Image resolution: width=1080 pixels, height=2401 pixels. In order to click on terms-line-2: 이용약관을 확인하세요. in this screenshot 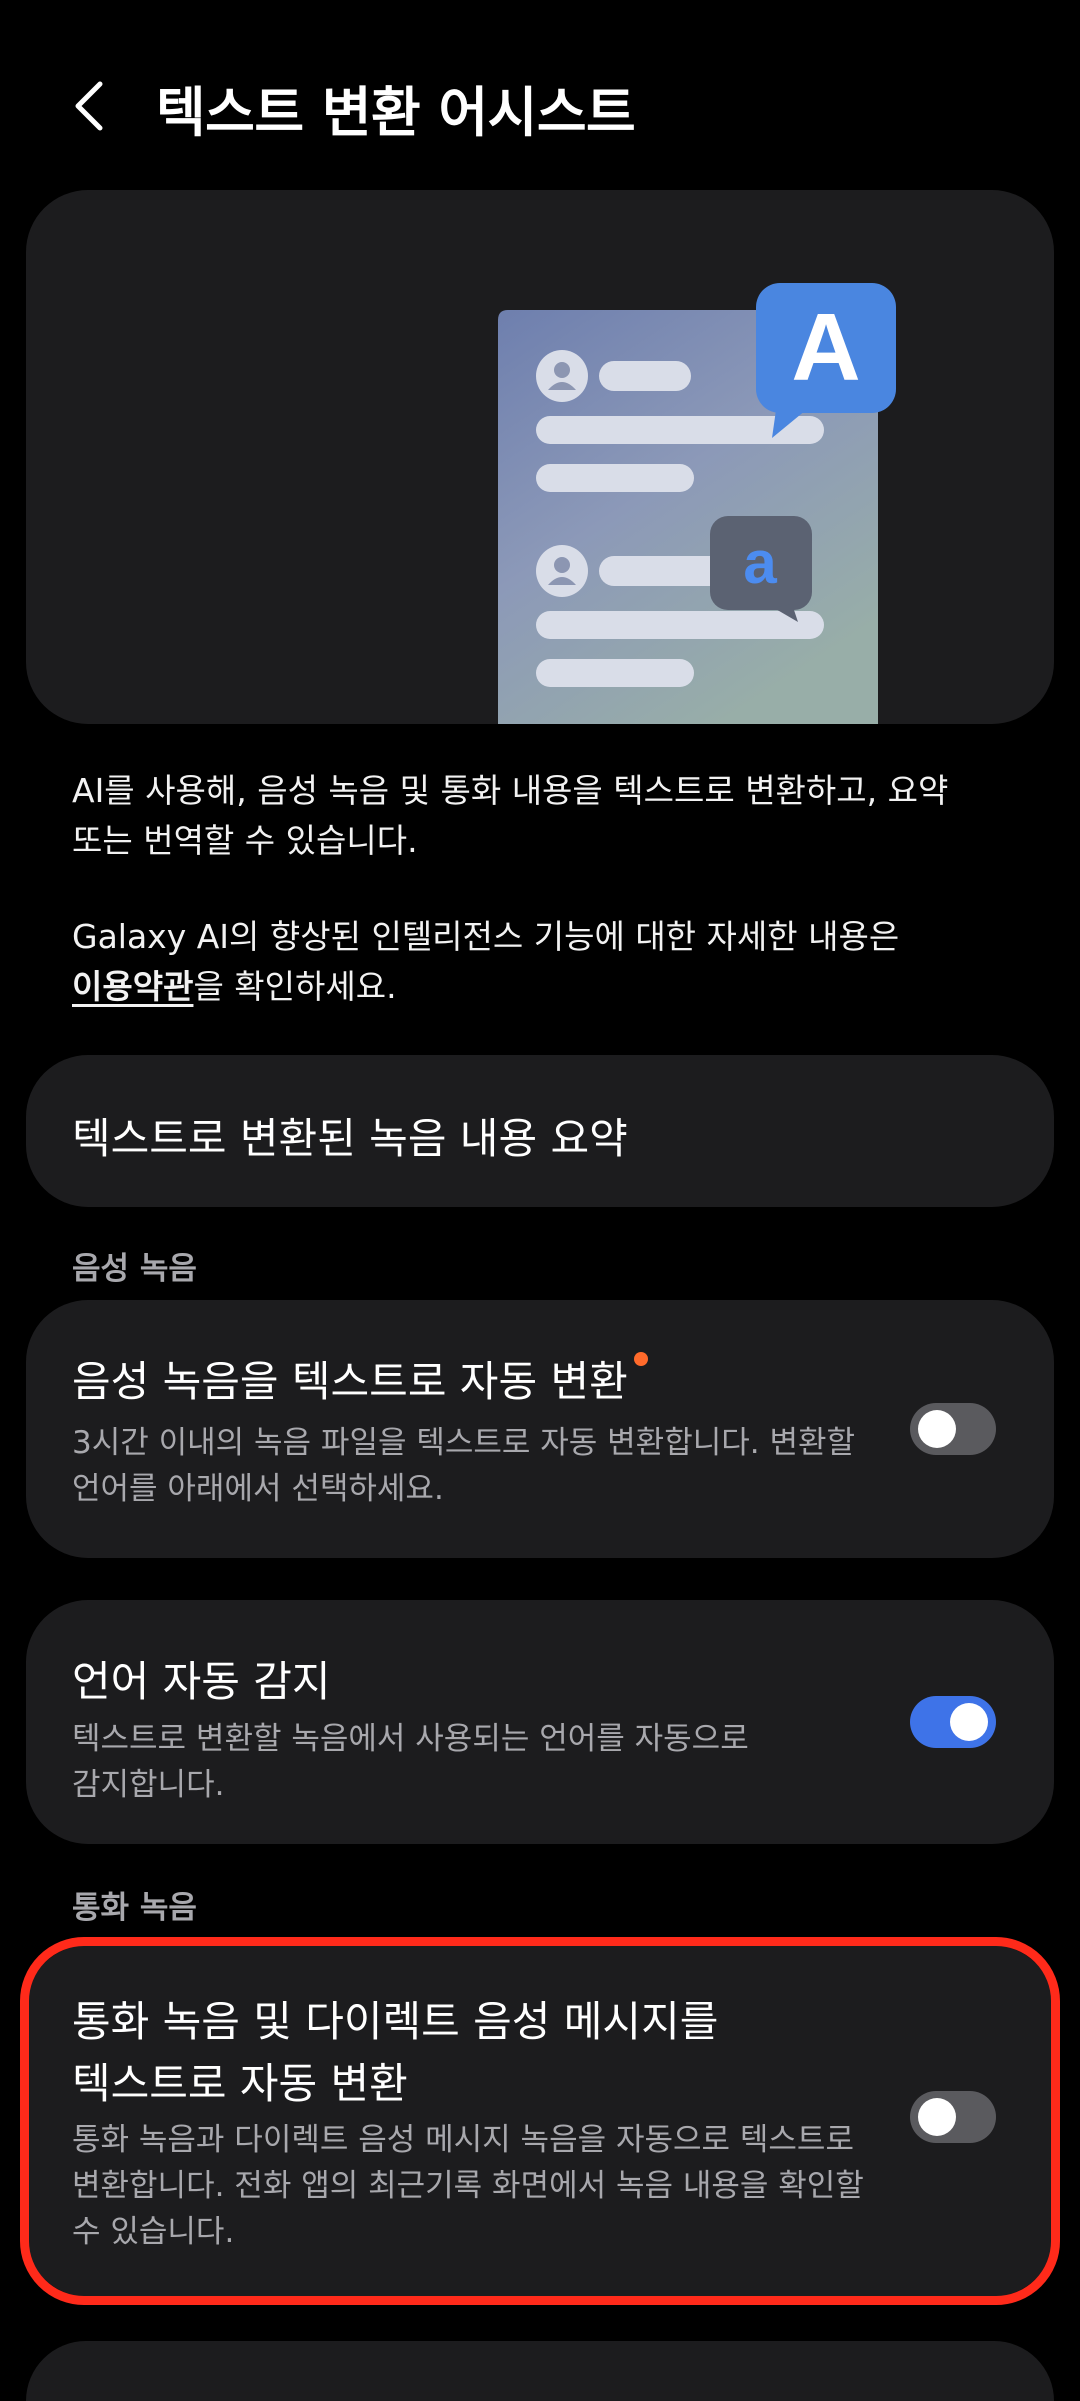, I will do `click(552, 987)`.